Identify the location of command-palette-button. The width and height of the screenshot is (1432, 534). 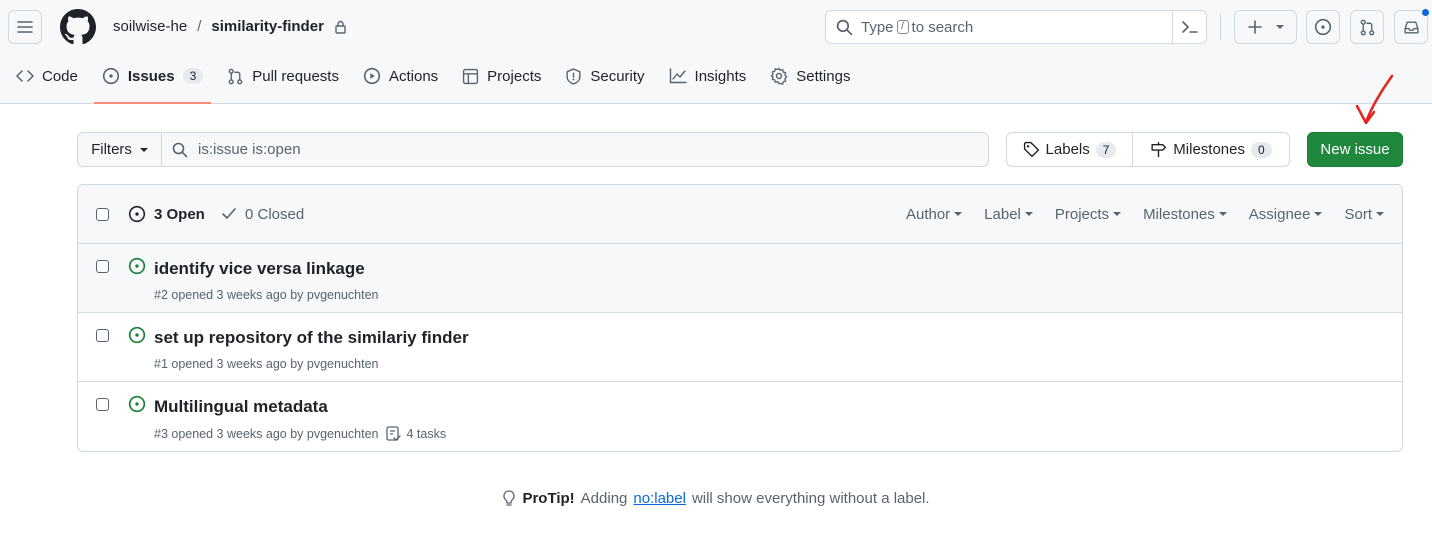
(1189, 27).